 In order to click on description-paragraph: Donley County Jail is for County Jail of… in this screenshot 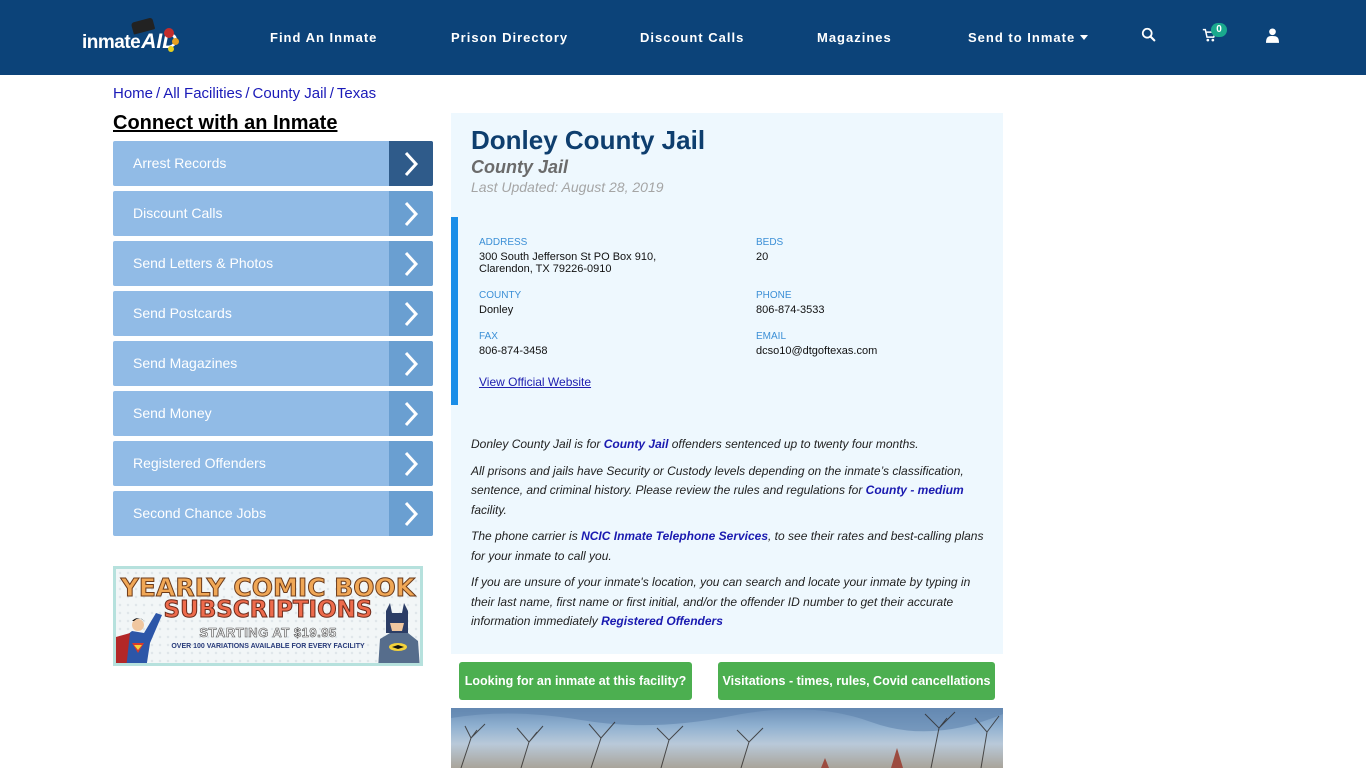, I will do `click(731, 445)`.